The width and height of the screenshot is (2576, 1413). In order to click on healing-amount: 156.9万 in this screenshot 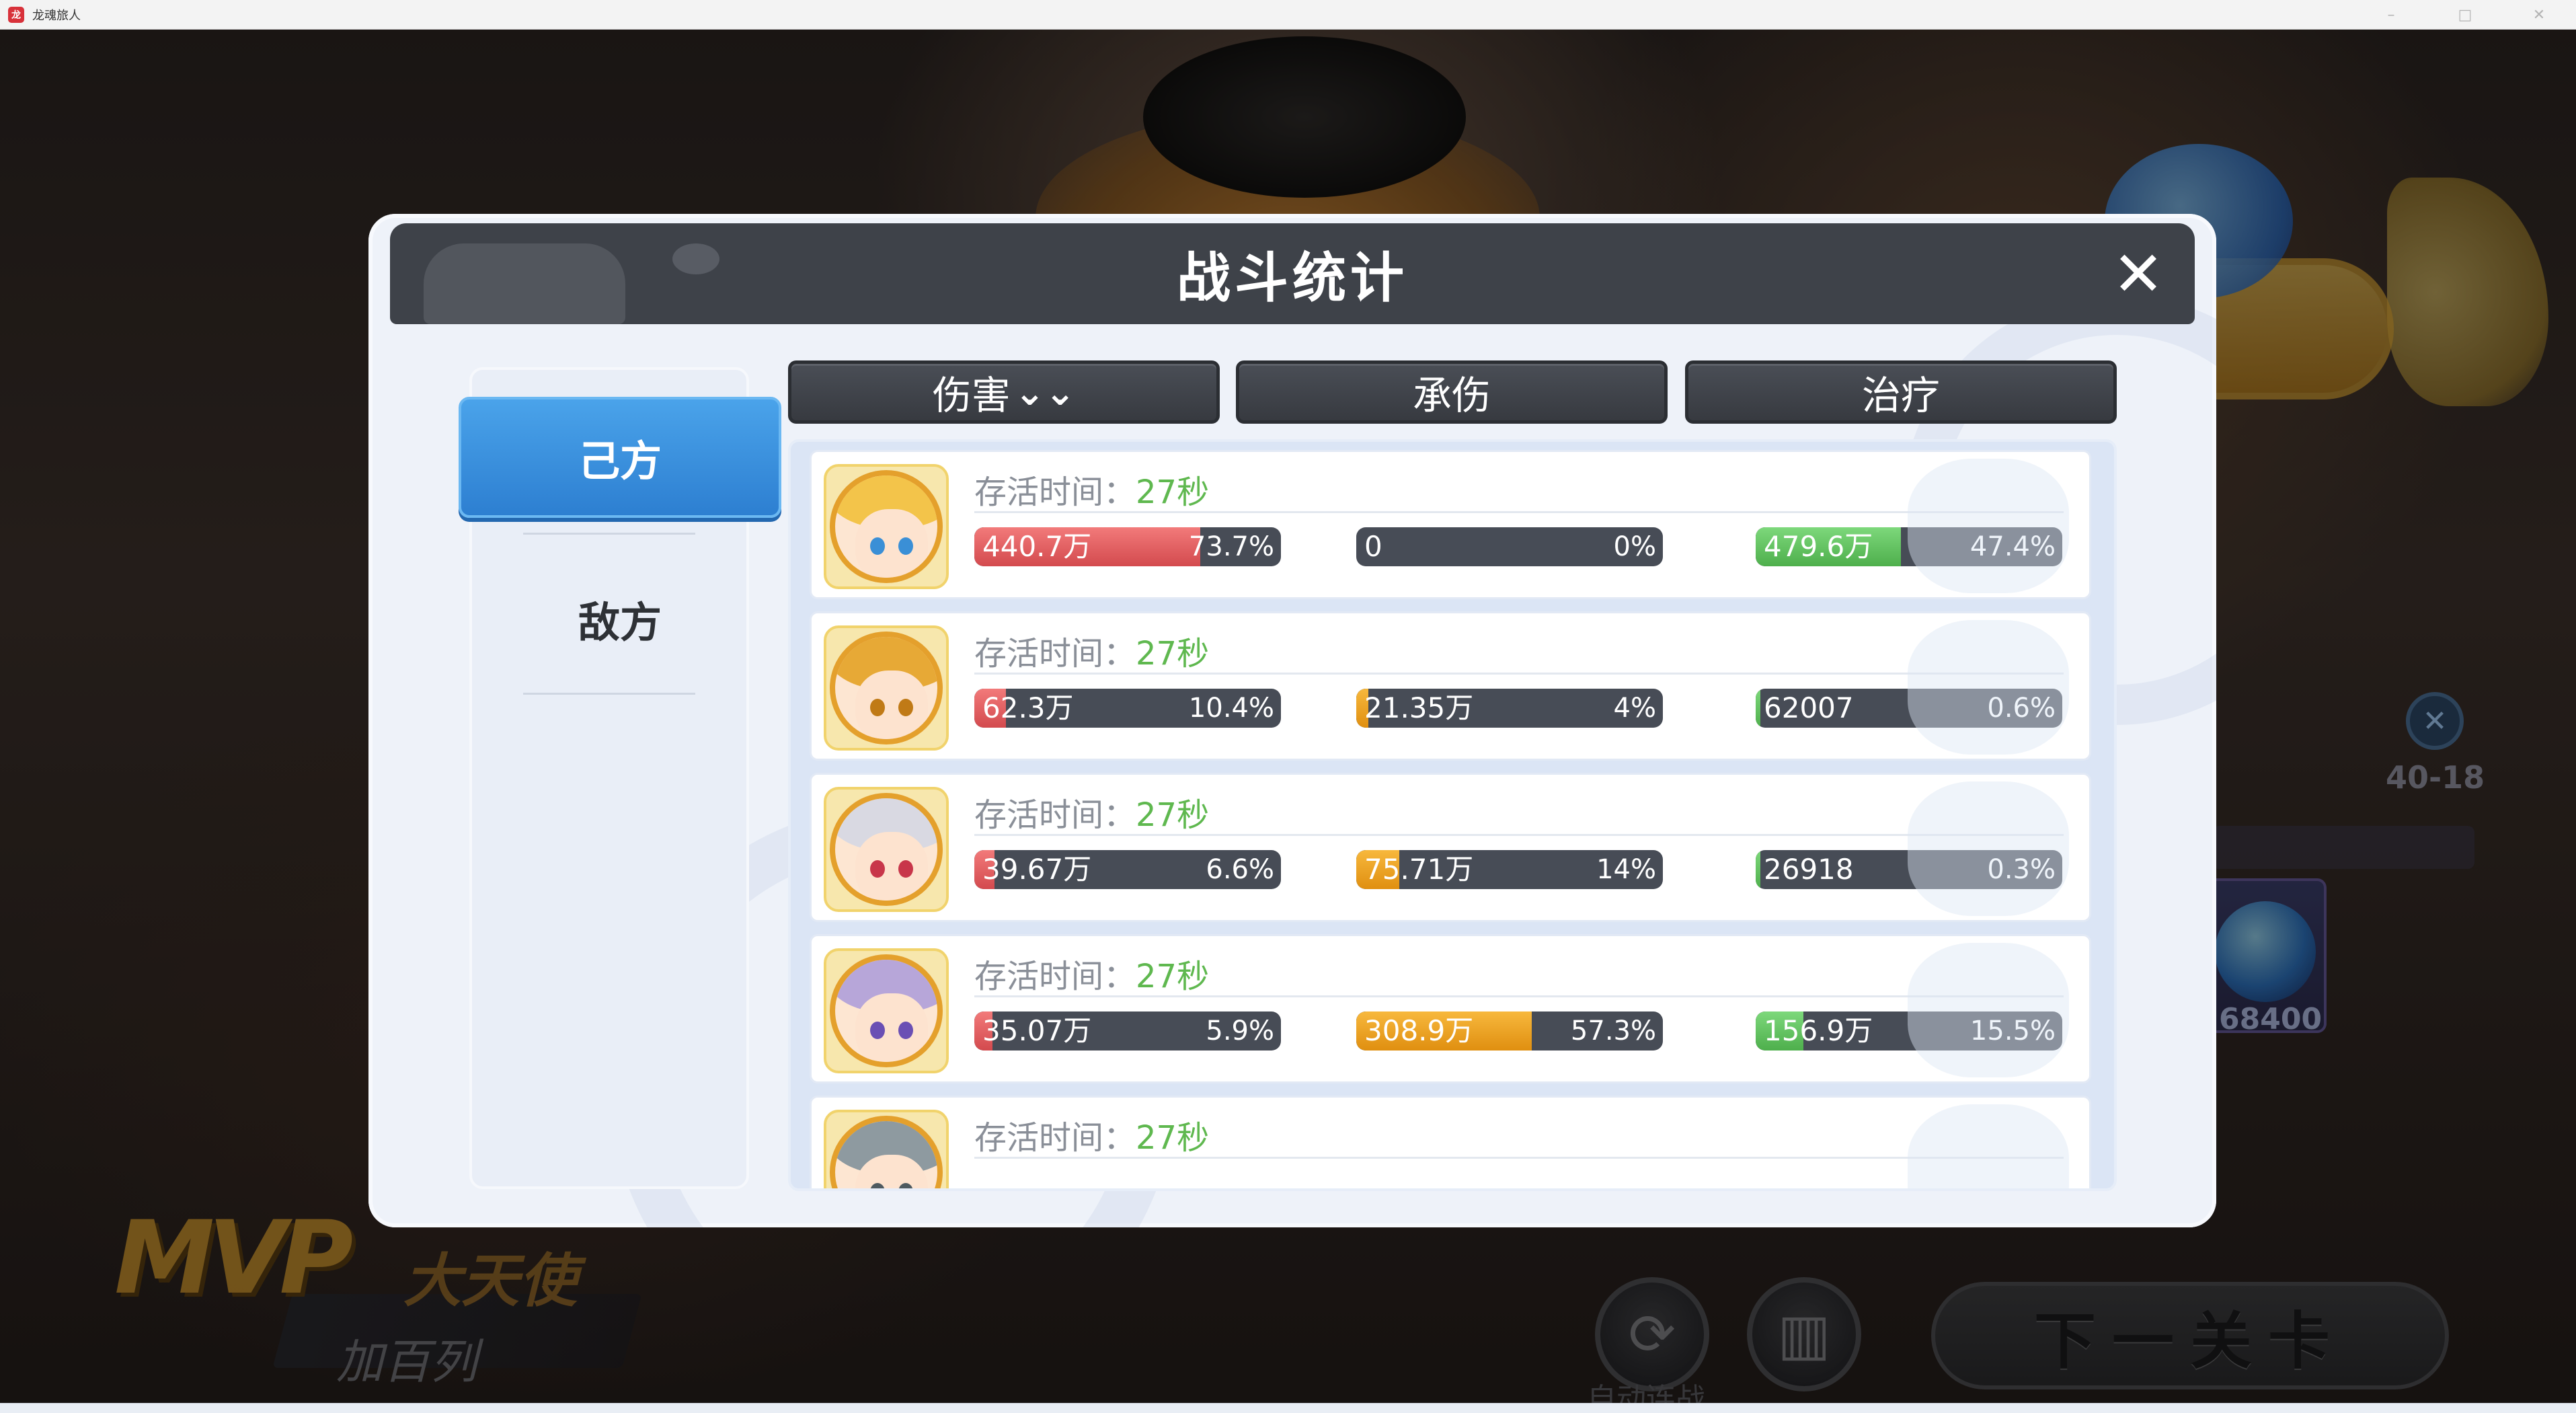, I will do `click(1819, 1030)`.